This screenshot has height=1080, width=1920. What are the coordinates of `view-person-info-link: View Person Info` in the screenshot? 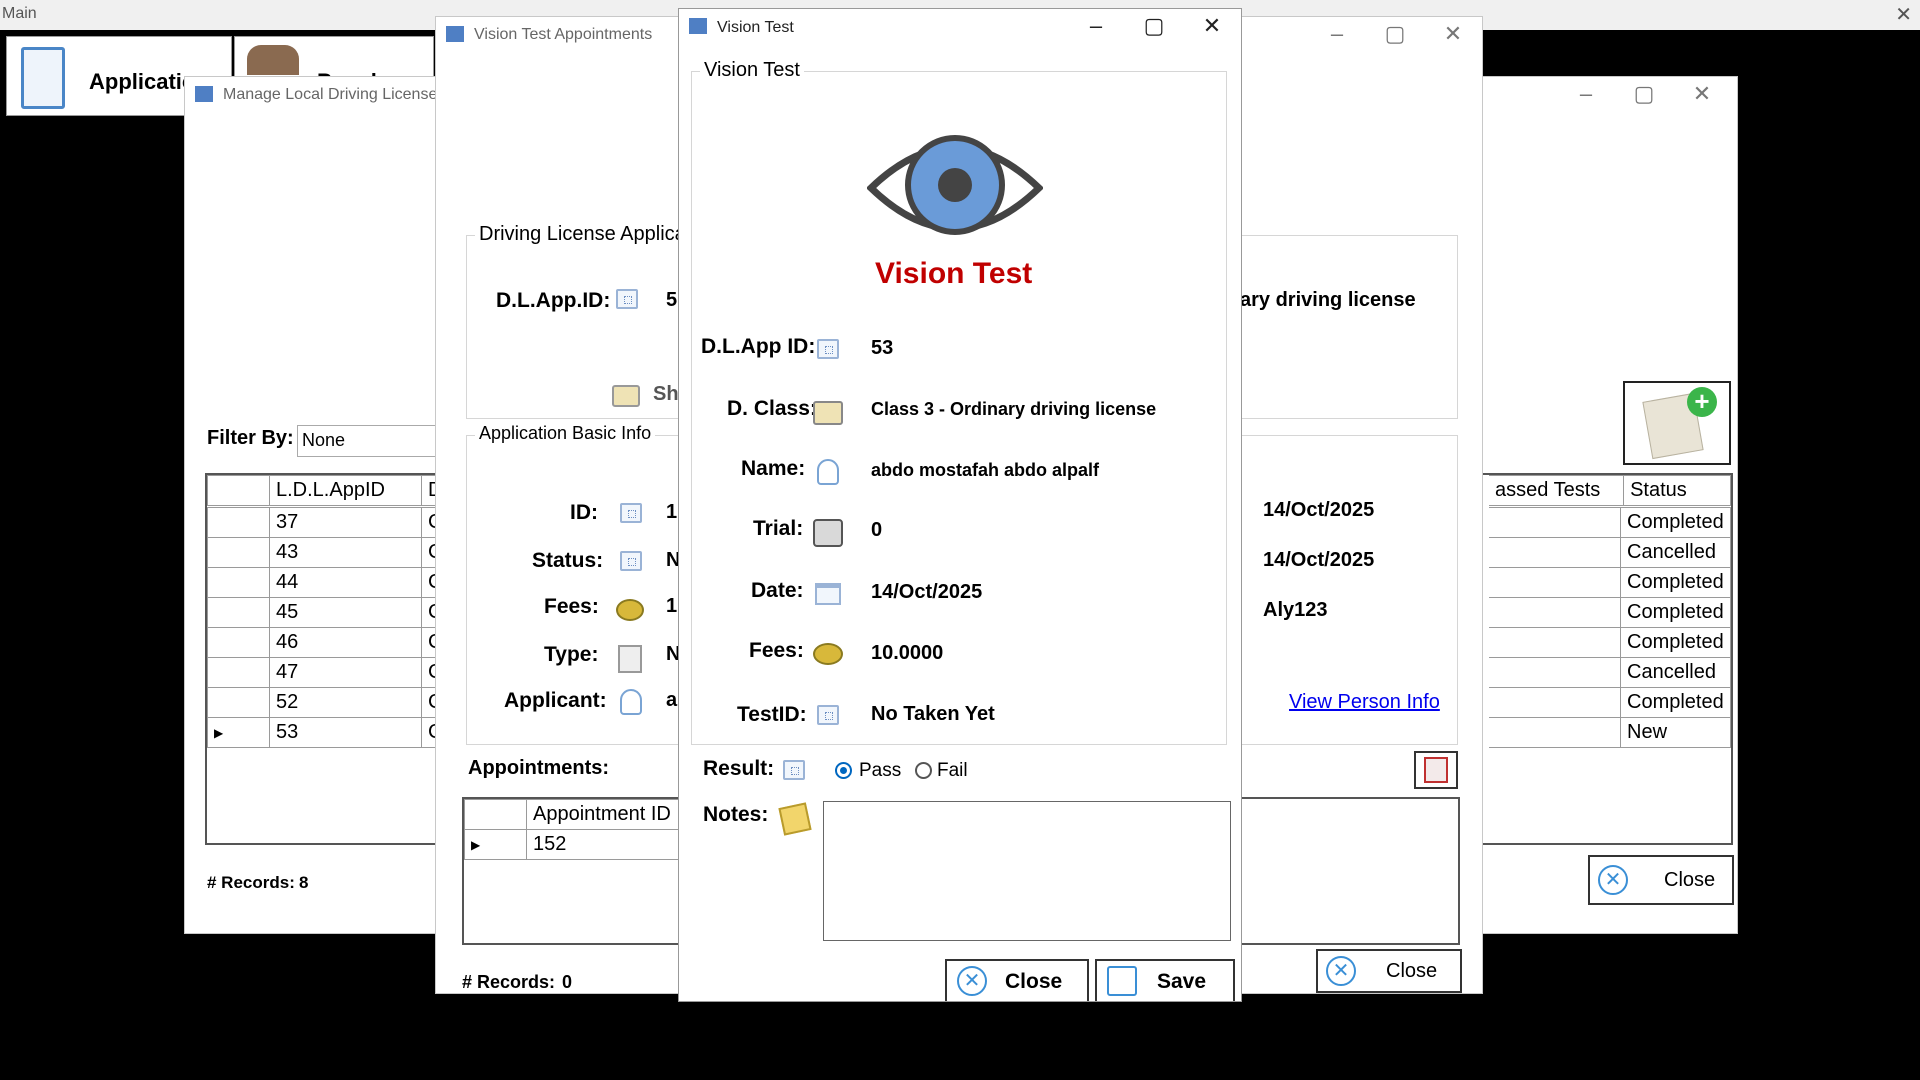 It's located at (1364, 702).